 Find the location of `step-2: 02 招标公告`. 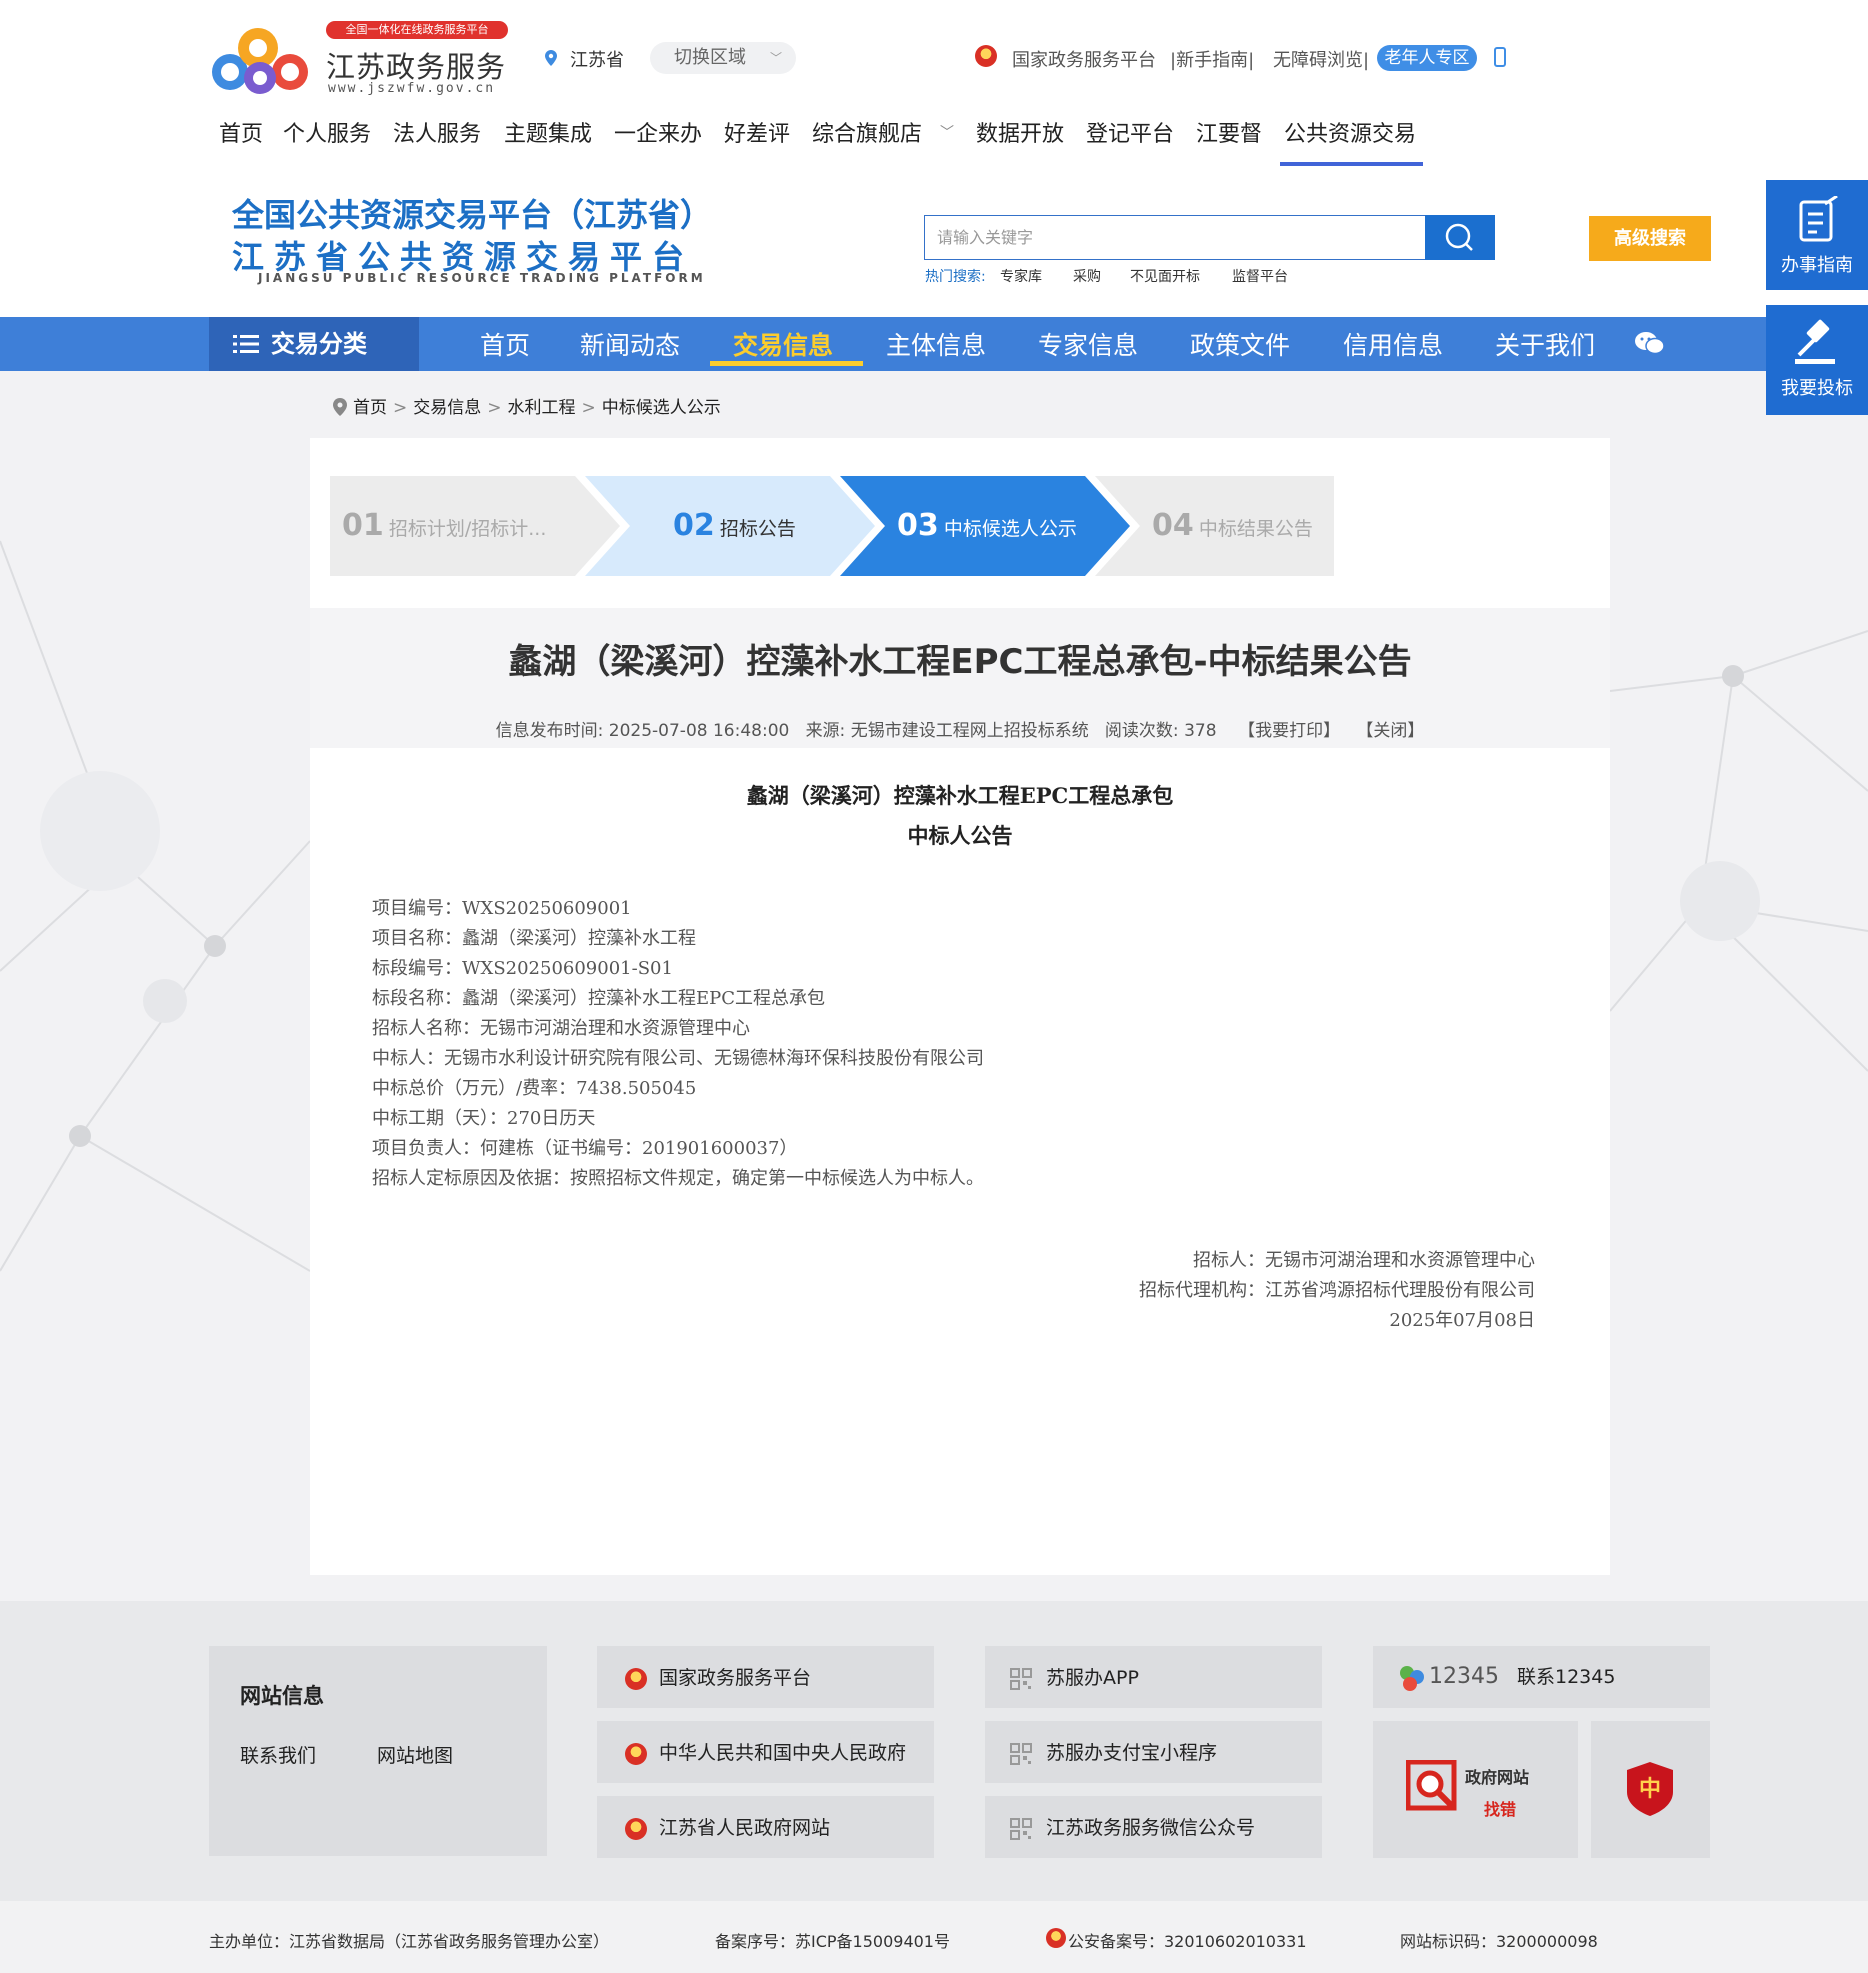

step-2: 02 招标公告 is located at coordinates (734, 525).